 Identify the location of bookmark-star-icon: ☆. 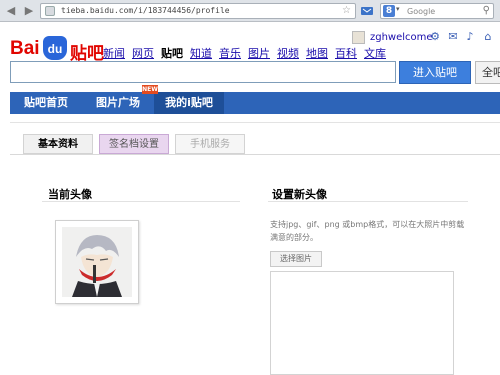
(346, 10).